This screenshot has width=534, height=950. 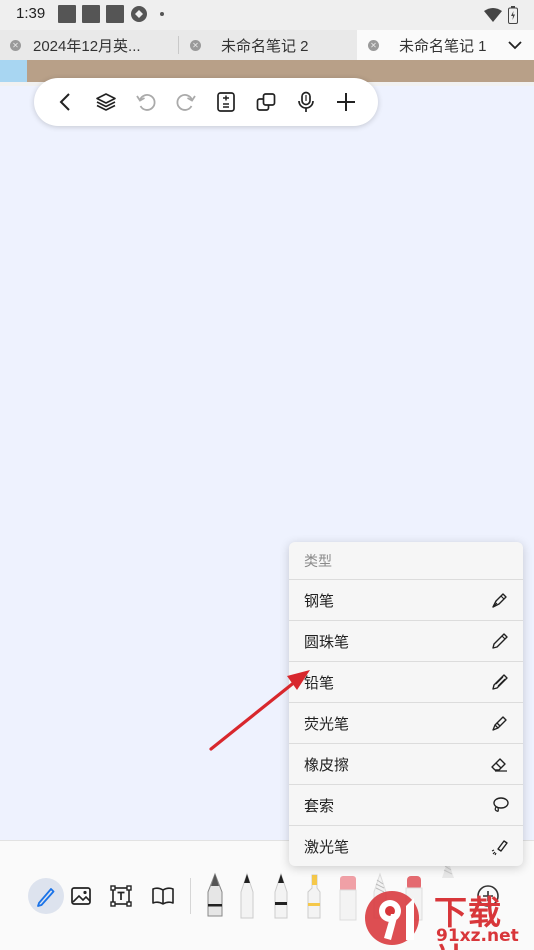 What do you see at coordinates (406, 600) in the screenshot?
I see `menu-item-fountain-pen: 钢笔` at bounding box center [406, 600].